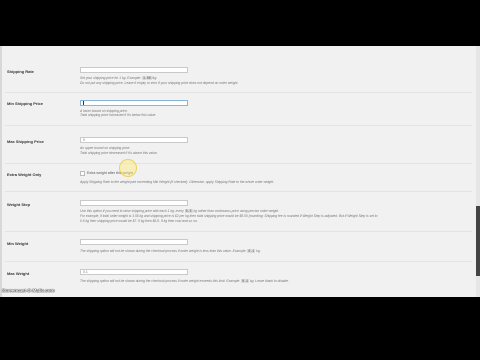 The image size is (480, 360). Describe the element at coordinates (134, 103) in the screenshot. I see `min-shipping-price-input` at that location.